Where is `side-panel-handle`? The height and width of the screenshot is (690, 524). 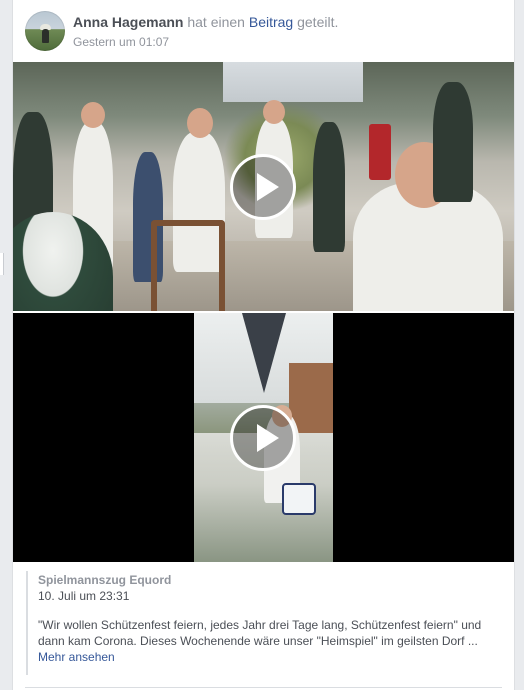 side-panel-handle is located at coordinates (2, 264).